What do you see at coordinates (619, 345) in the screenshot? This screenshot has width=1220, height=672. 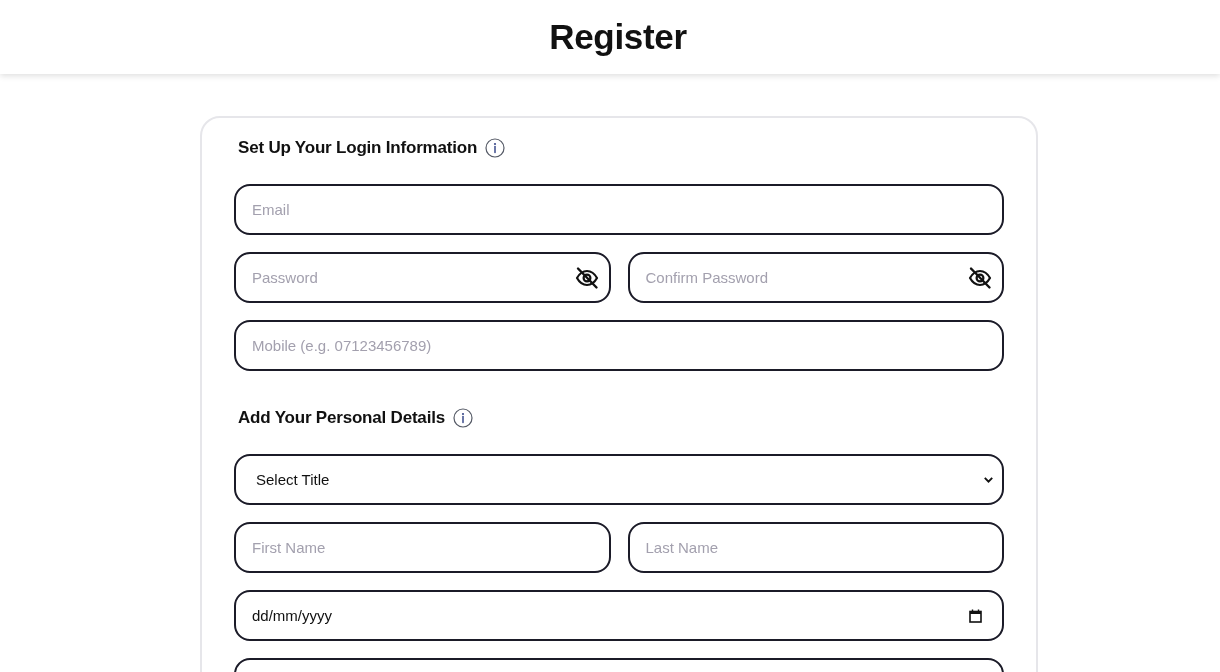 I see `input-field: Mobile (e.g. 07123456789)` at bounding box center [619, 345].